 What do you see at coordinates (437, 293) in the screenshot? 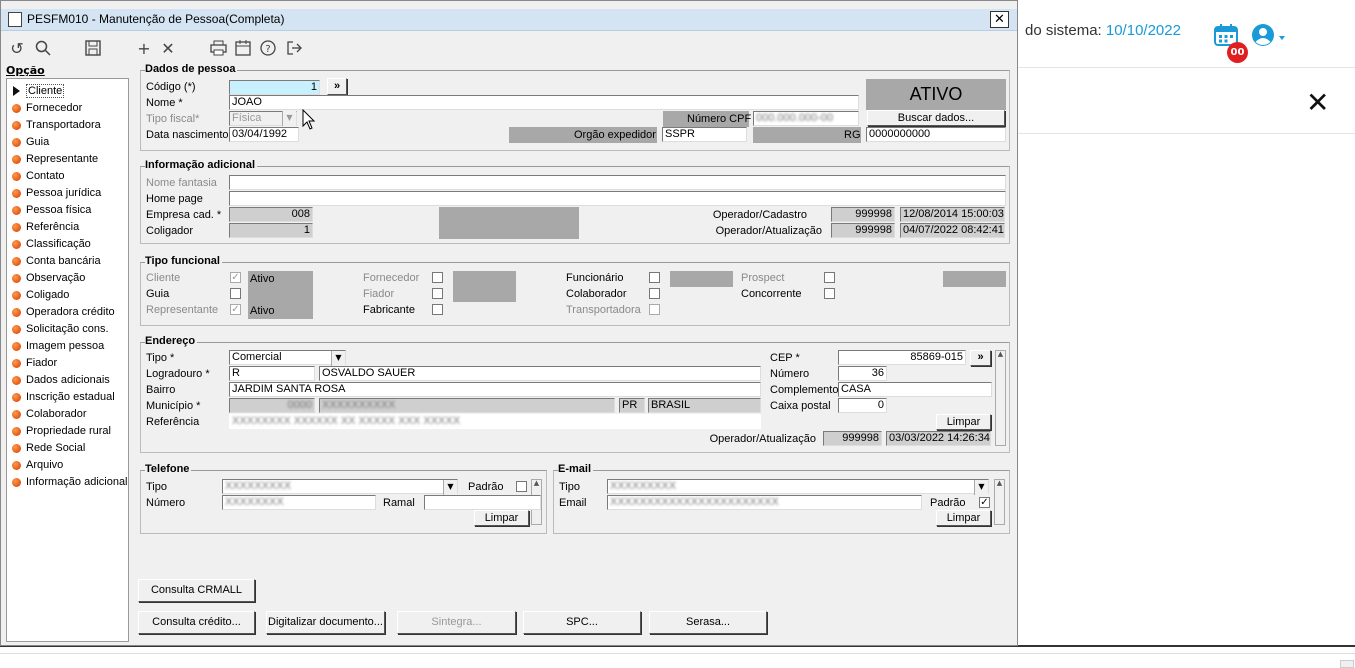
I see `fiador-checkbox` at bounding box center [437, 293].